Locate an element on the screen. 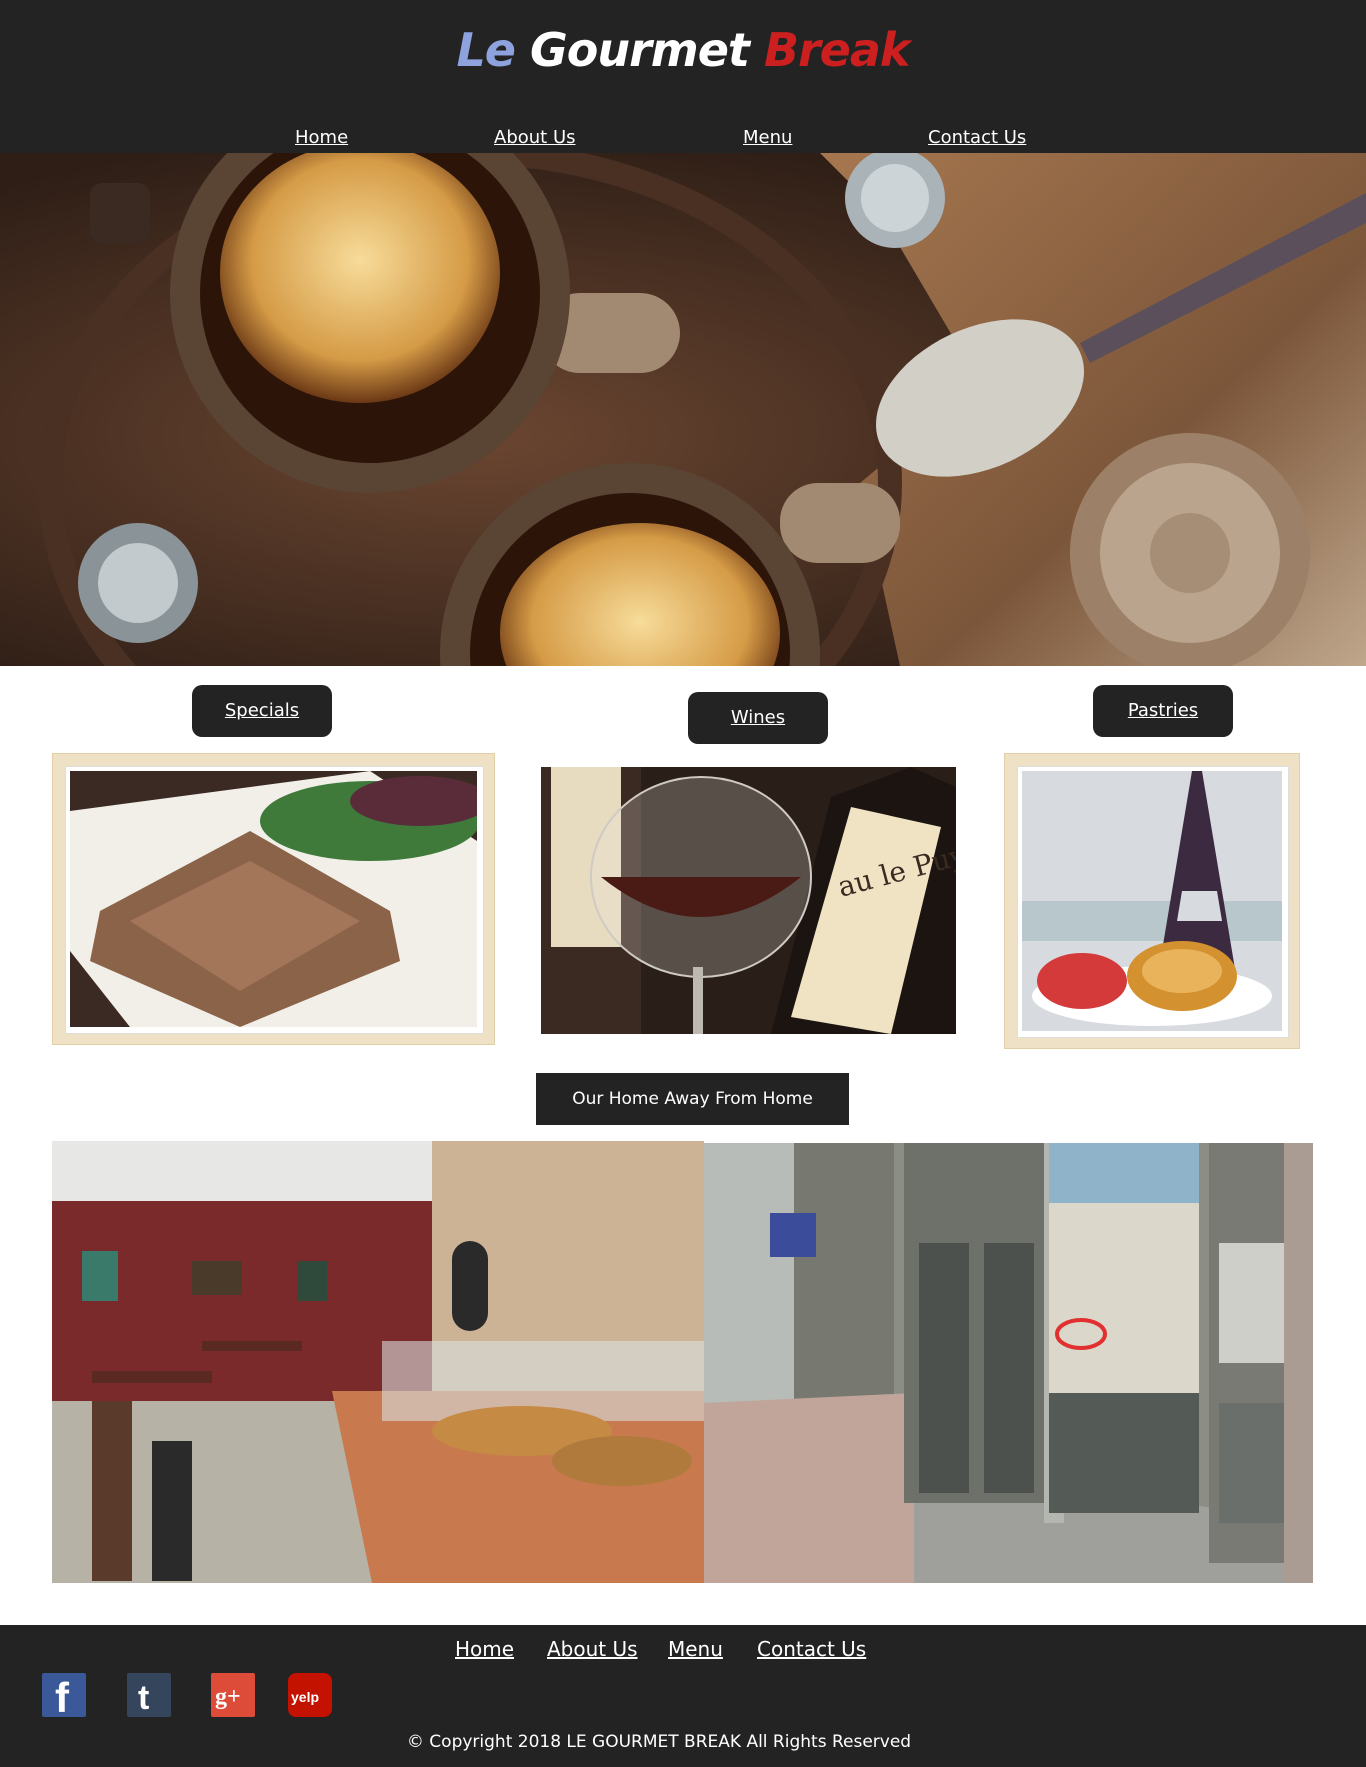  google-plus-icon: g+ is located at coordinates (233, 1695).